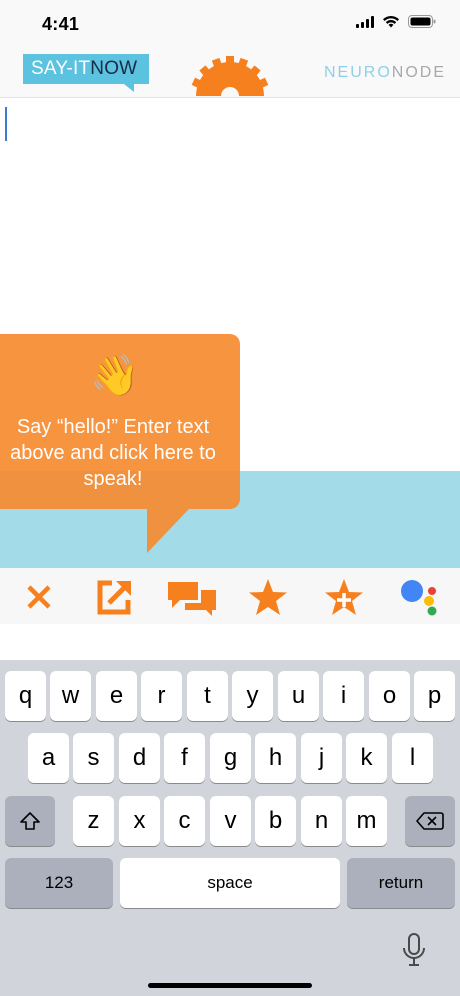 The width and height of the screenshot is (460, 996). Describe the element at coordinates (116, 696) in the screenshot. I see `key-e: e` at that location.